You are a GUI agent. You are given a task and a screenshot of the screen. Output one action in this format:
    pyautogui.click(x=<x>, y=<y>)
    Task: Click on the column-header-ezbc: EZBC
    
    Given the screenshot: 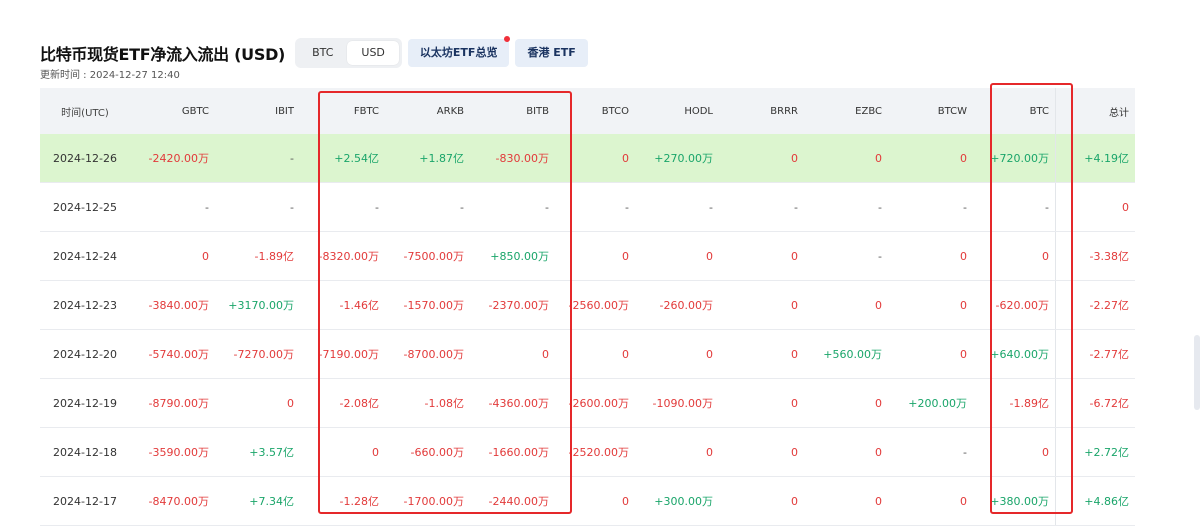 What is the action you would take?
    pyautogui.click(x=846, y=111)
    